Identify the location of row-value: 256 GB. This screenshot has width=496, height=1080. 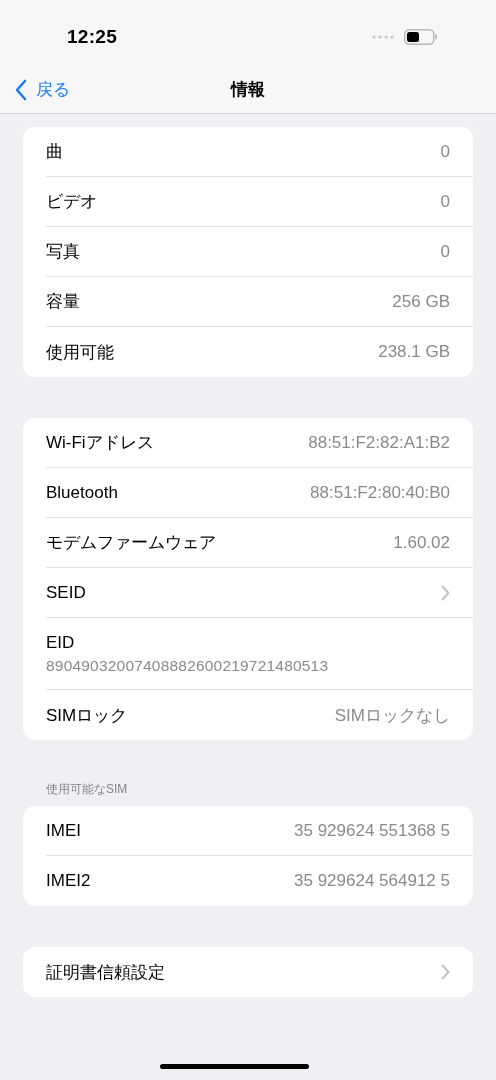
(421, 301).